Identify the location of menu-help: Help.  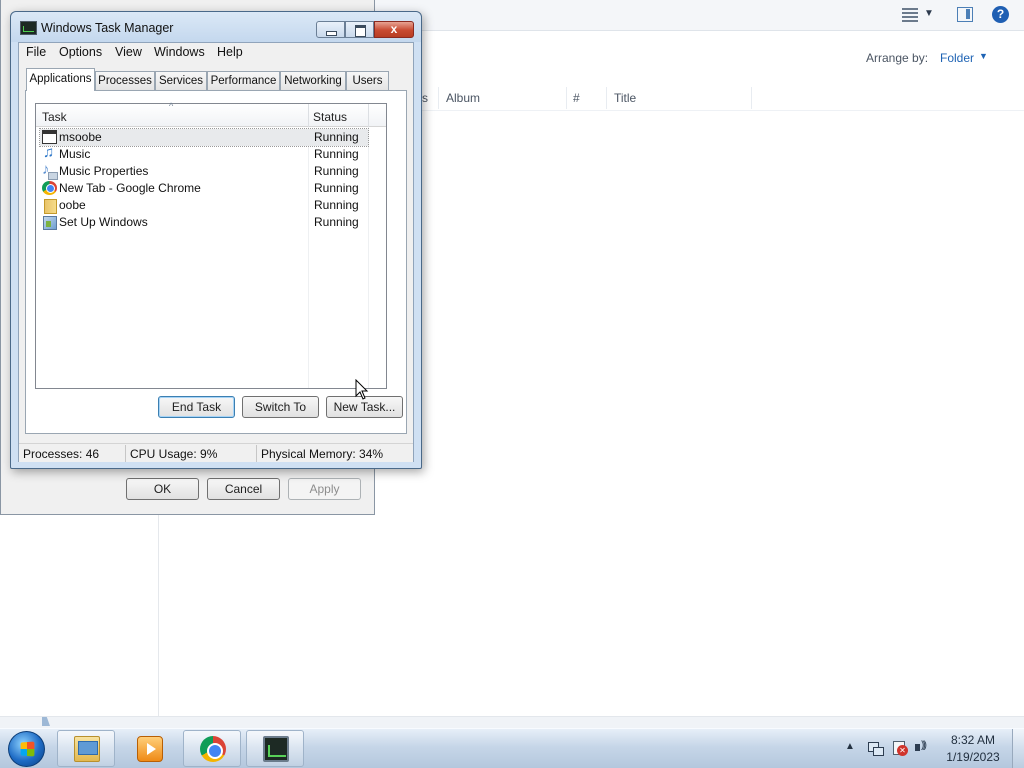
(230, 52).